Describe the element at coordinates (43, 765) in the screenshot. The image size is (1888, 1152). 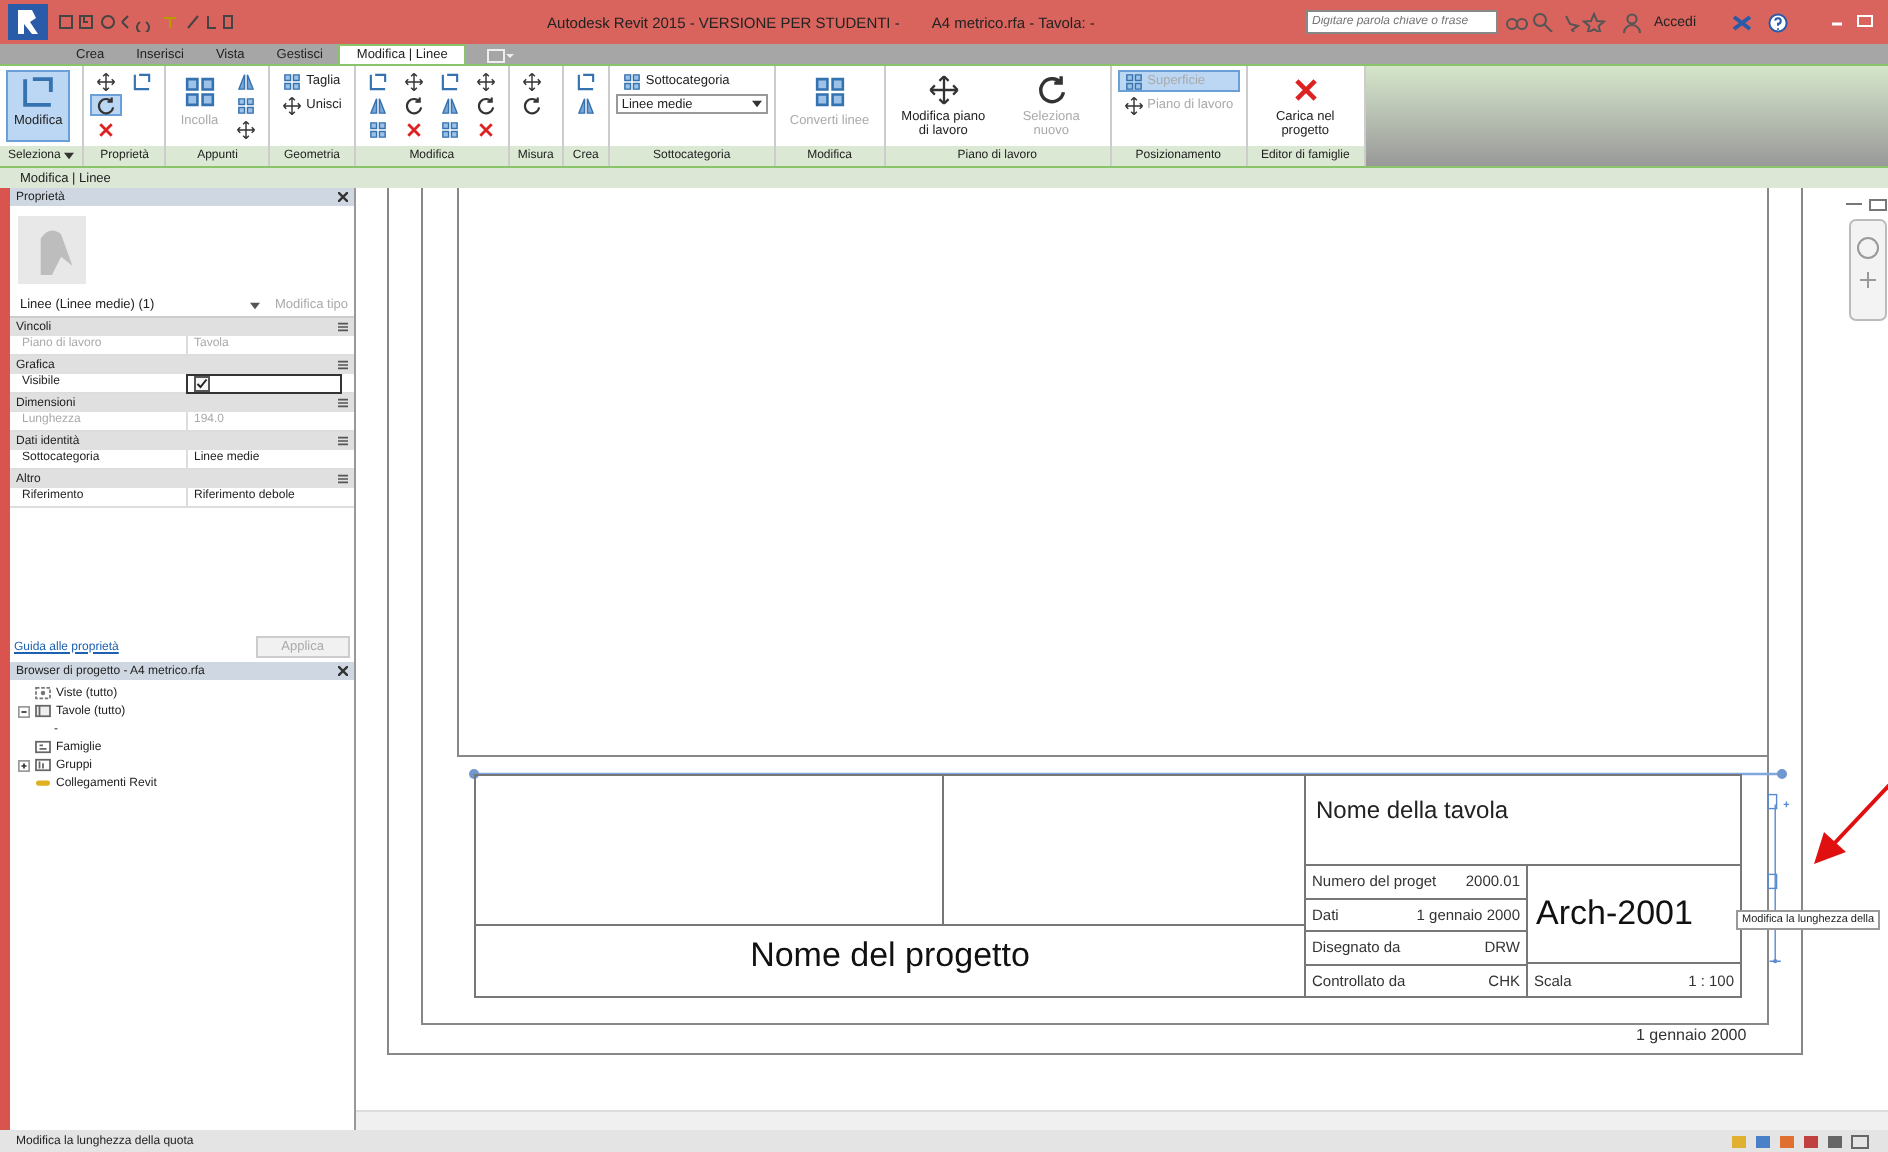
I see `group-icon` at that location.